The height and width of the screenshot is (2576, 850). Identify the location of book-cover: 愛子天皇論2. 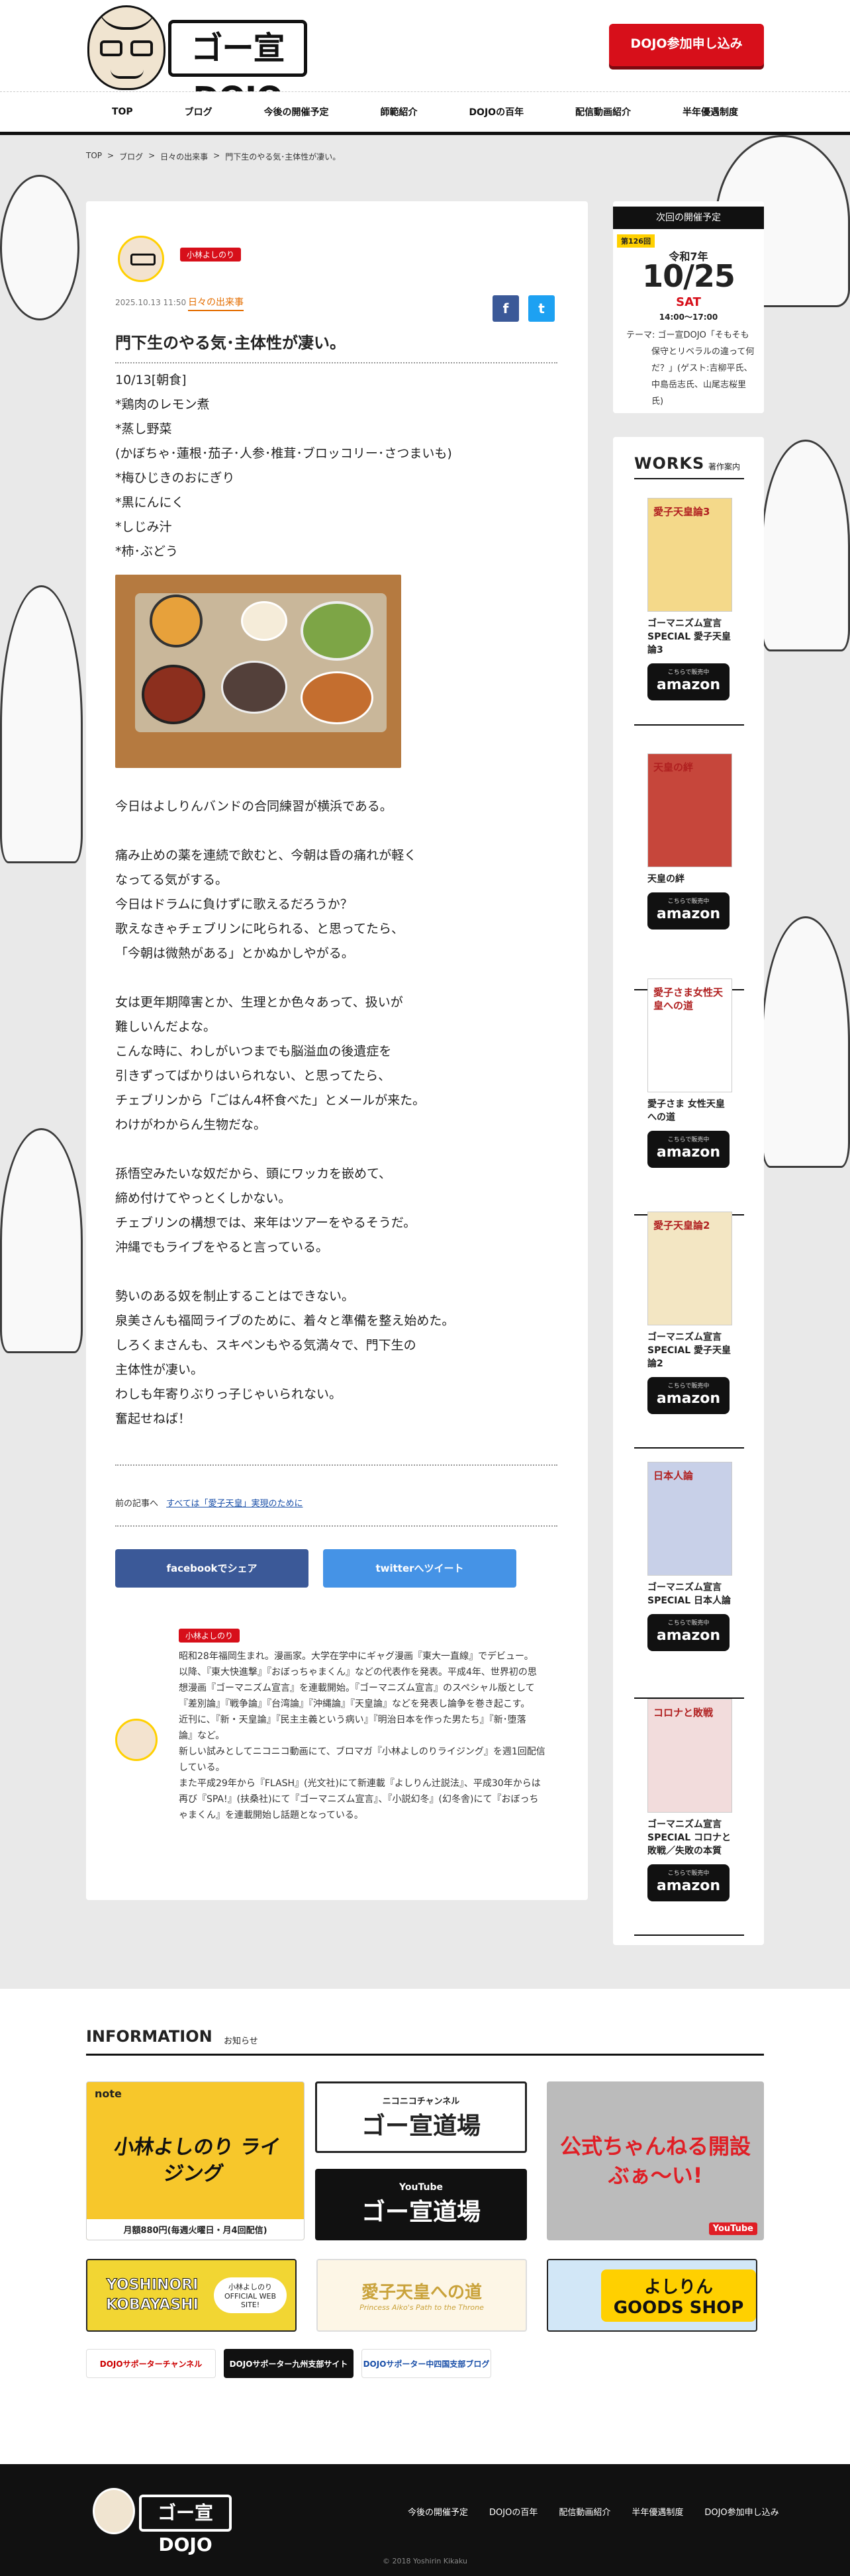
(689, 1268).